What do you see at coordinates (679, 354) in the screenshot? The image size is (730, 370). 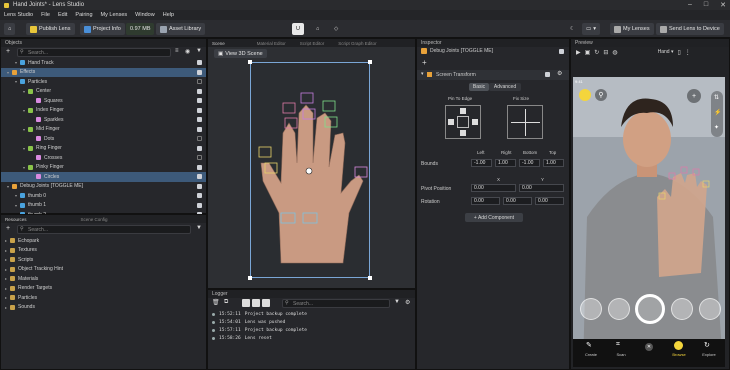 I see `nav-browse: Browse` at bounding box center [679, 354].